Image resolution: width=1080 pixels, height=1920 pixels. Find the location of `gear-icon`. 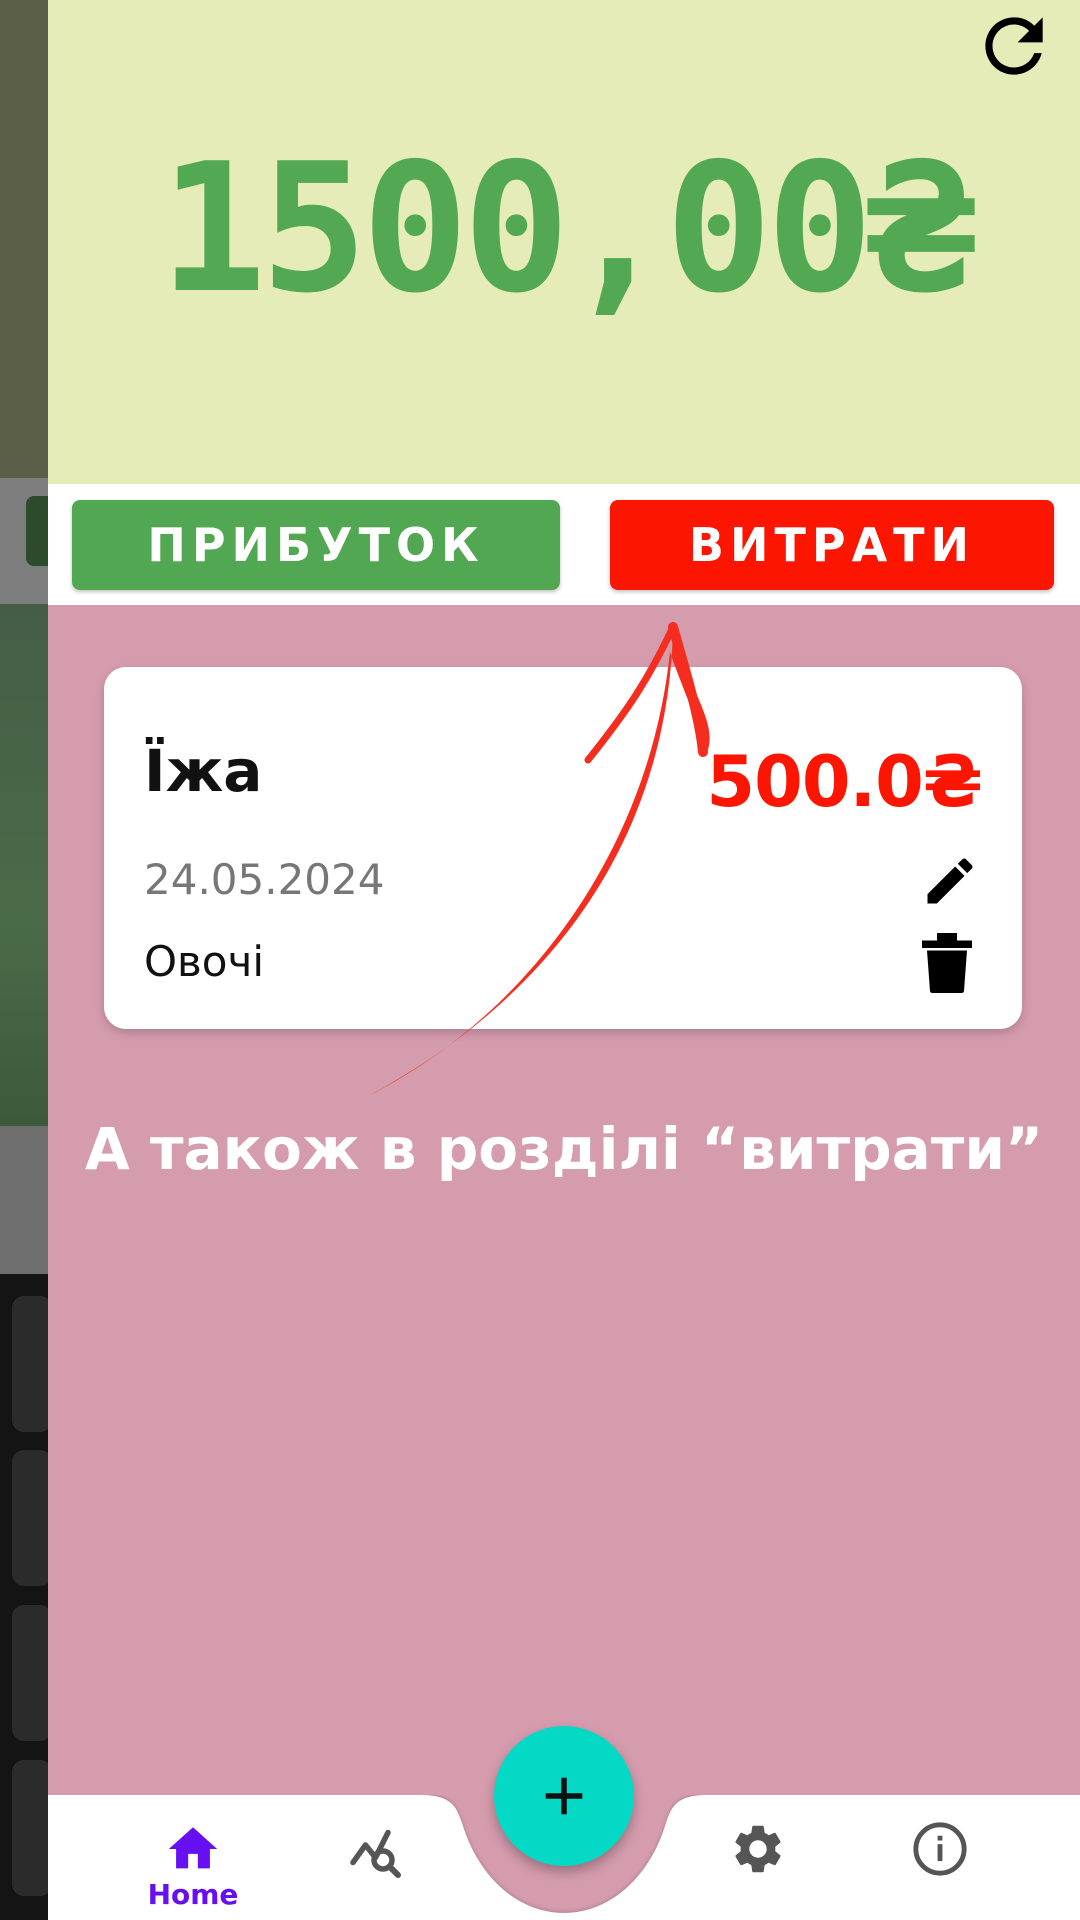

gear-icon is located at coordinates (758, 1849).